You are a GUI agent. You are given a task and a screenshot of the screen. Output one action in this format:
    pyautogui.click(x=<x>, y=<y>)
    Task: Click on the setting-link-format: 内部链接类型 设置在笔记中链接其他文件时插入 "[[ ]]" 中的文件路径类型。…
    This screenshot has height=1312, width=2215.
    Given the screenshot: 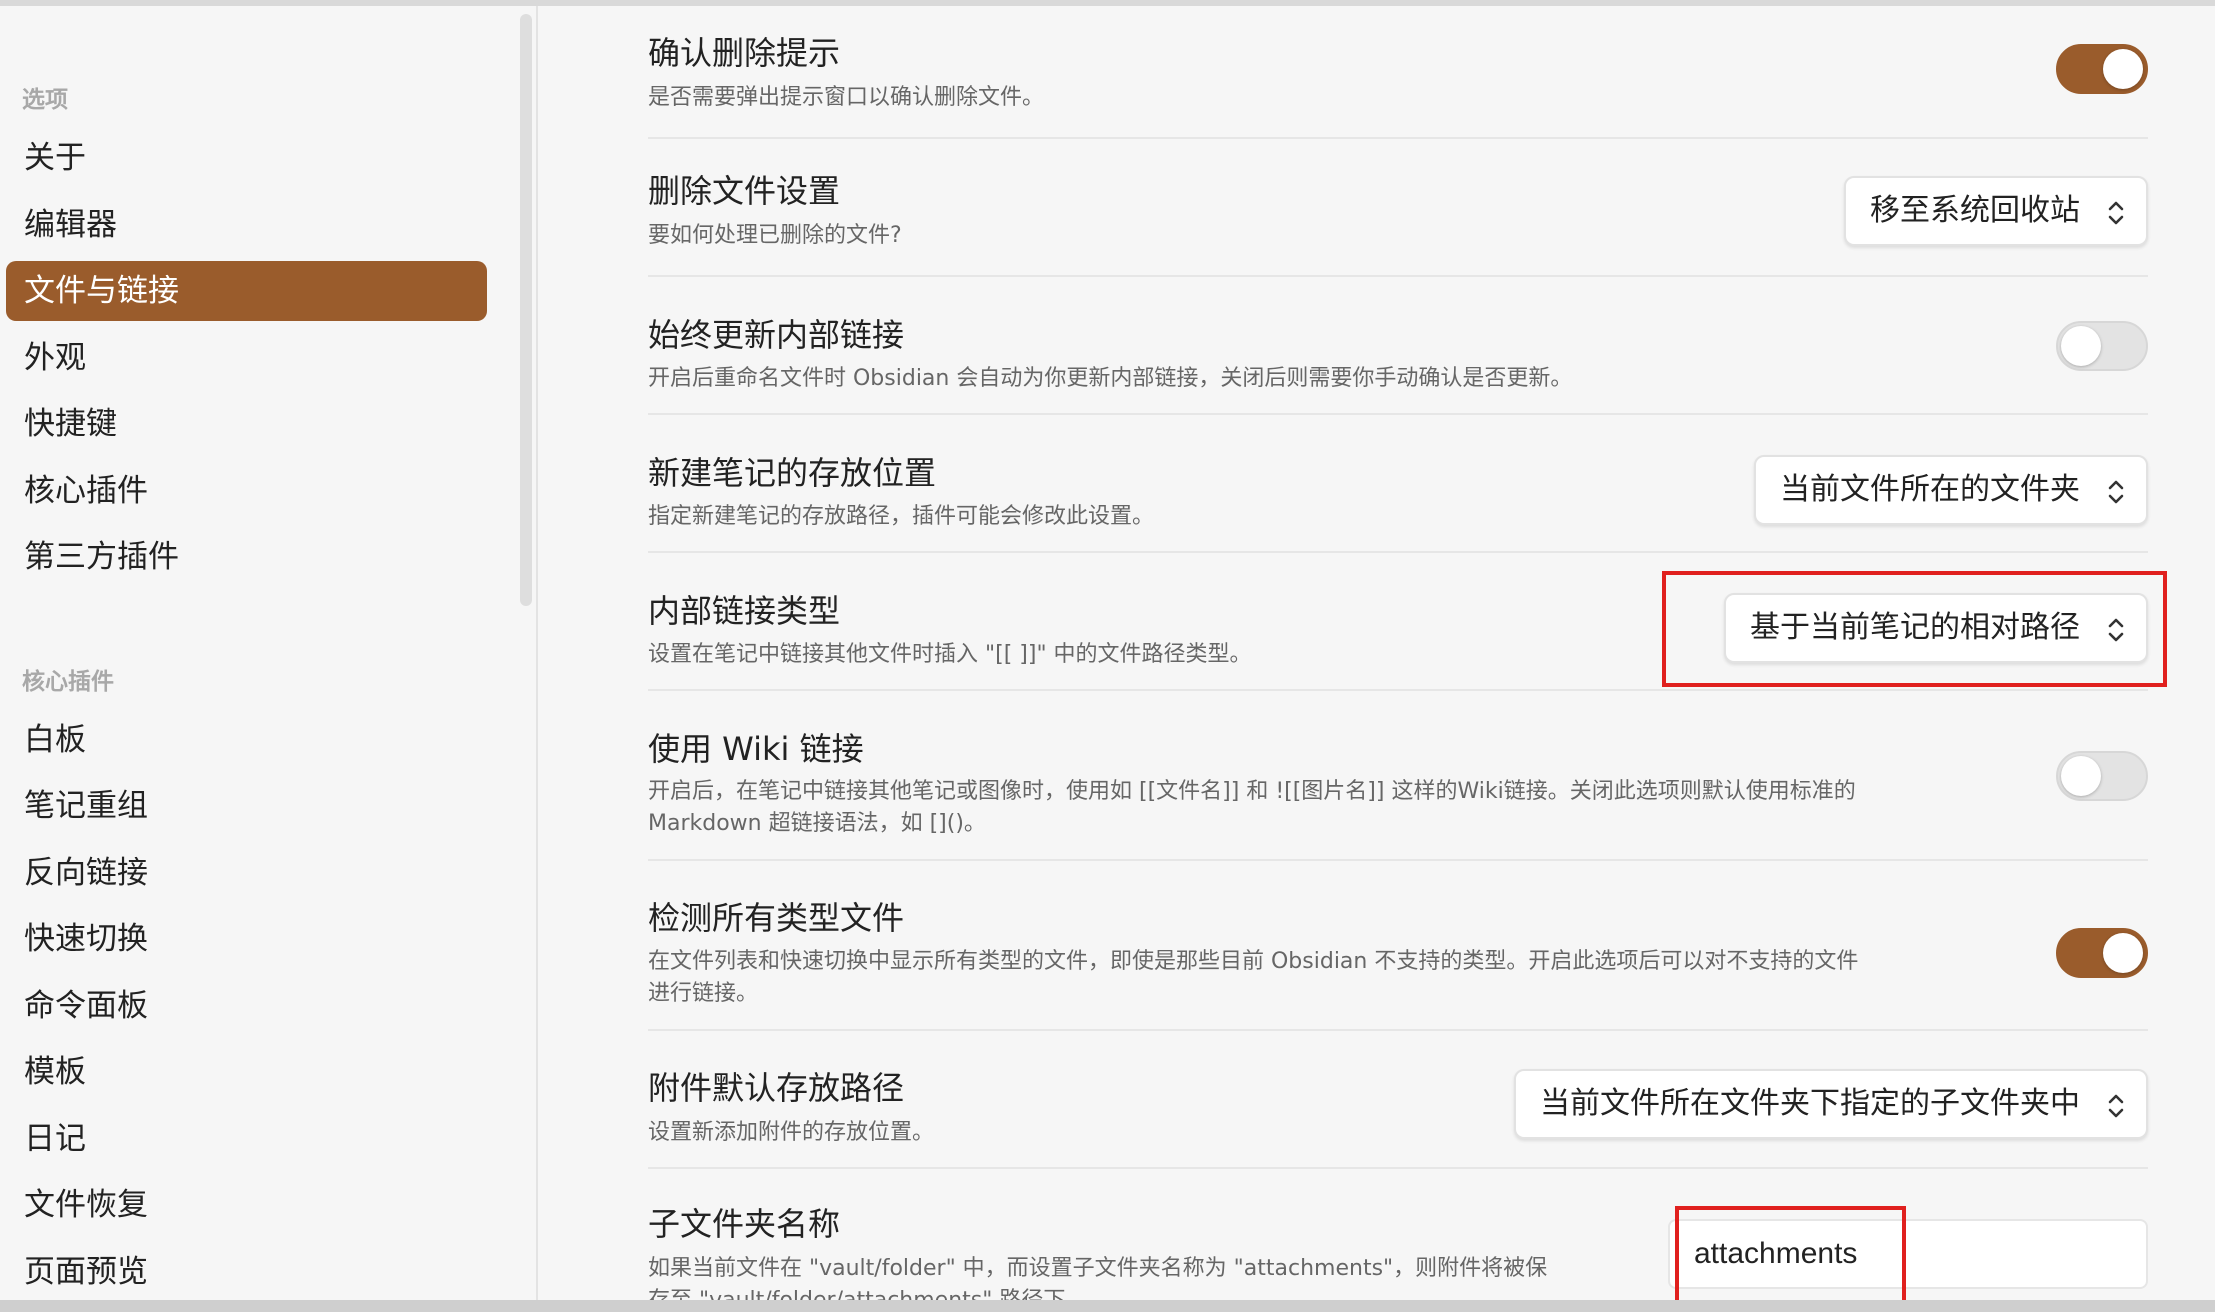 What is the action you would take?
    pyautogui.click(x=1398, y=622)
    